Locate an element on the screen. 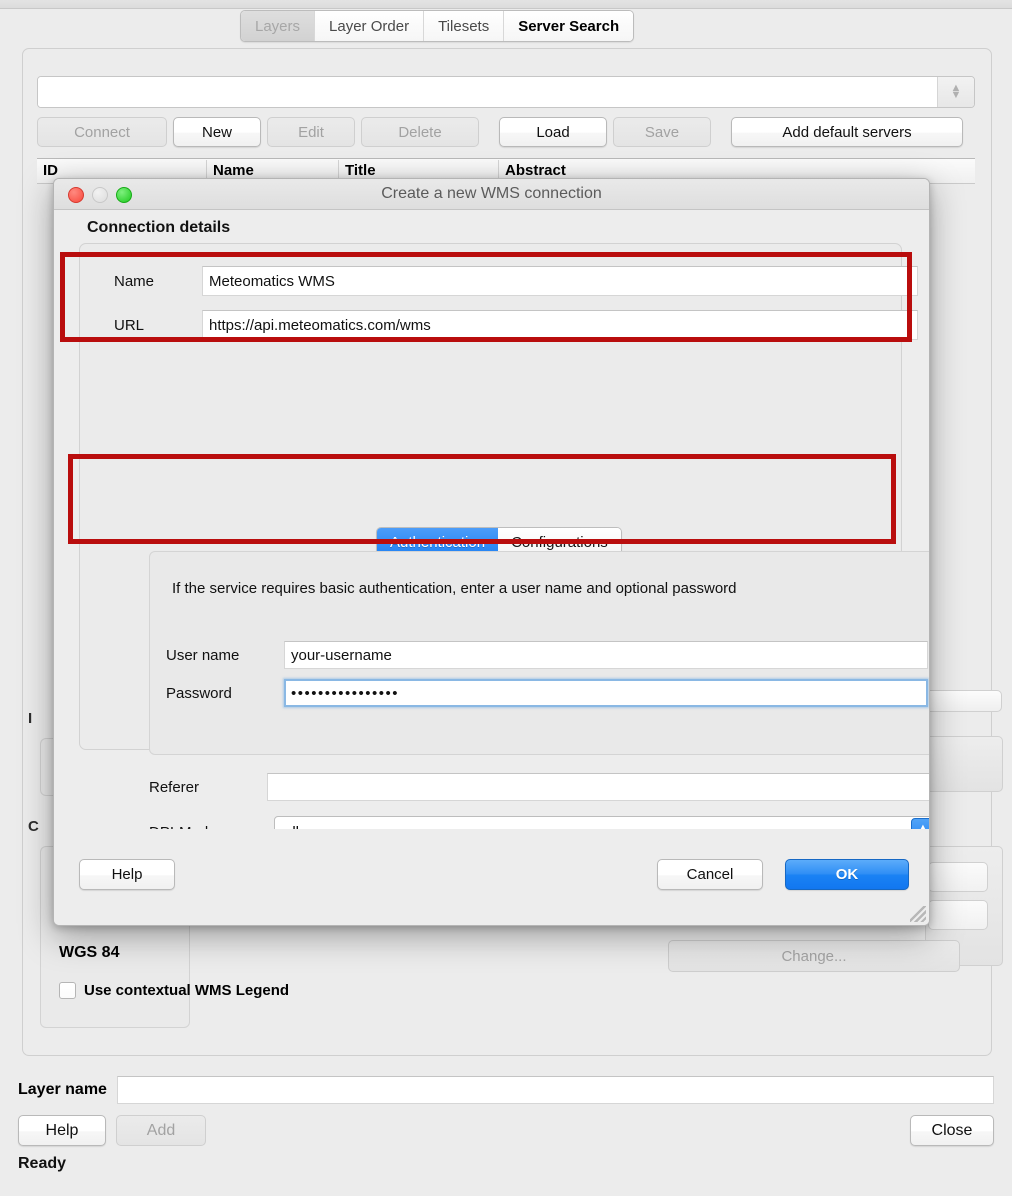 This screenshot has width=1012, height=1196. edit-button: Edit is located at coordinates (311, 132).